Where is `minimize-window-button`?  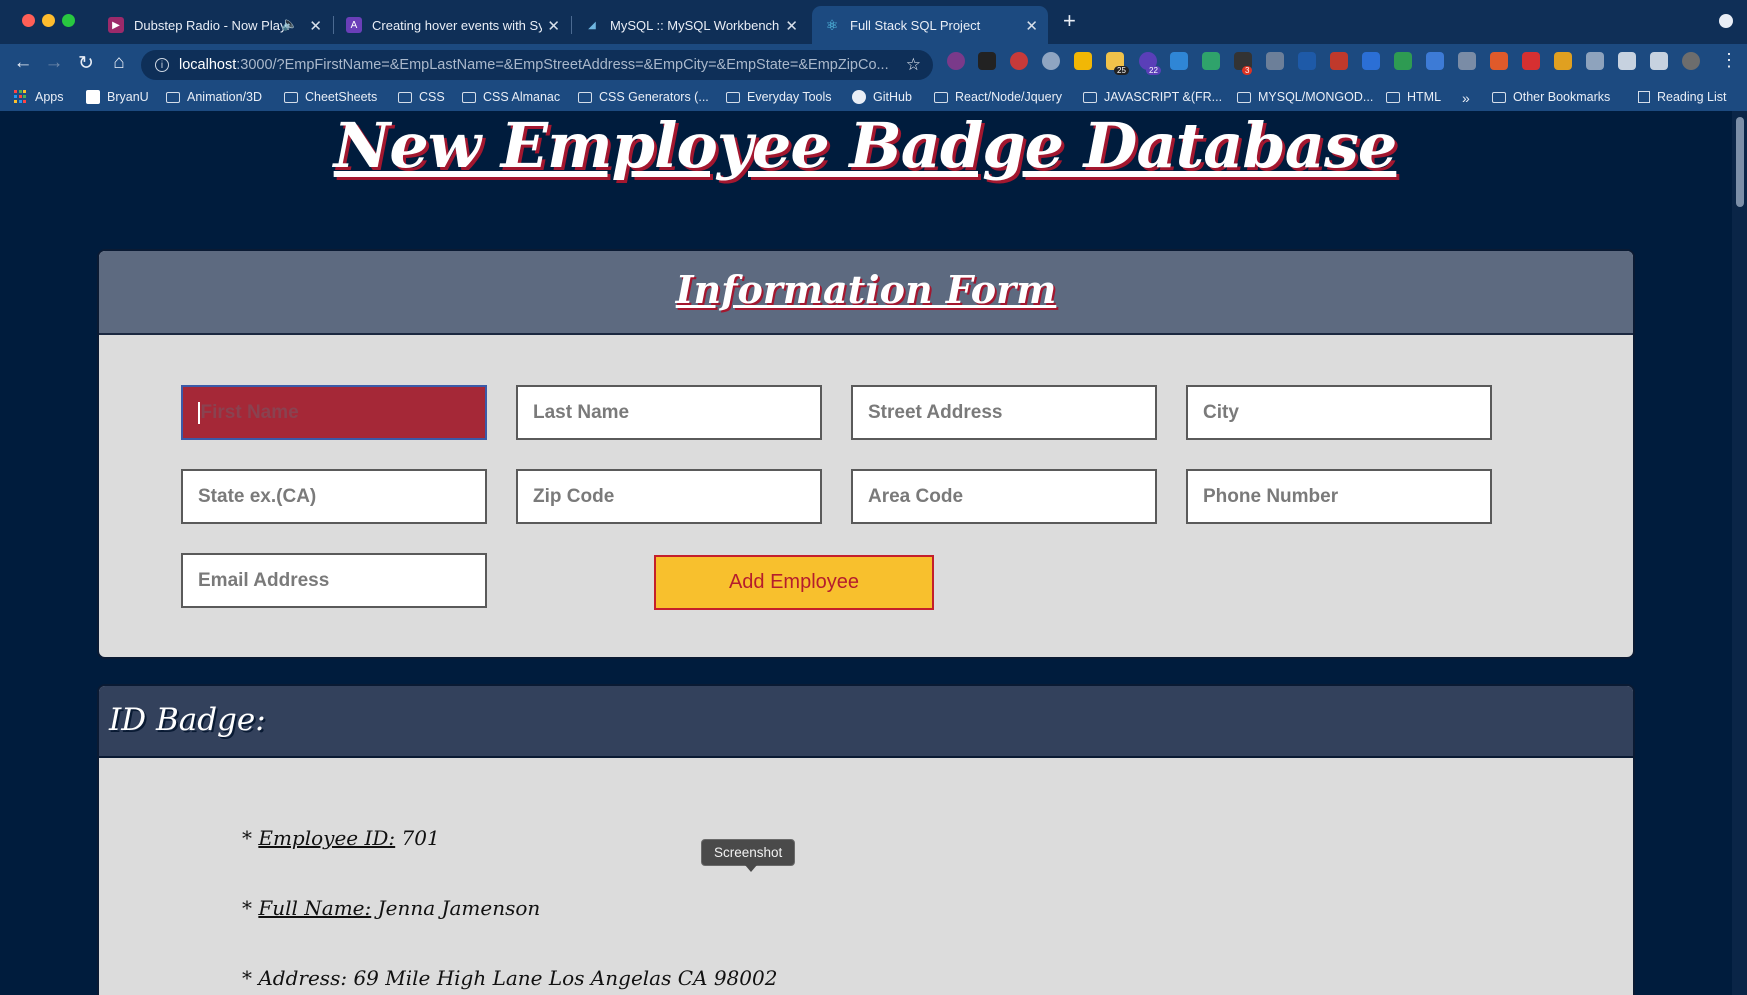
minimize-window-button is located at coordinates (48, 20).